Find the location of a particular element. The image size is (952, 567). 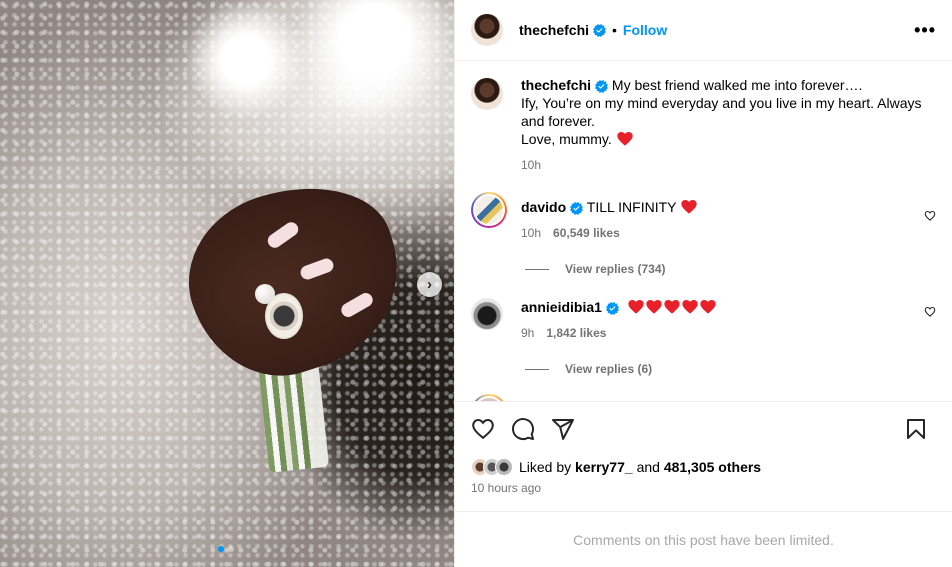

comment-item: davido TILL INFINITY 10h 60,549 likes is located at coordinates (703, 216).